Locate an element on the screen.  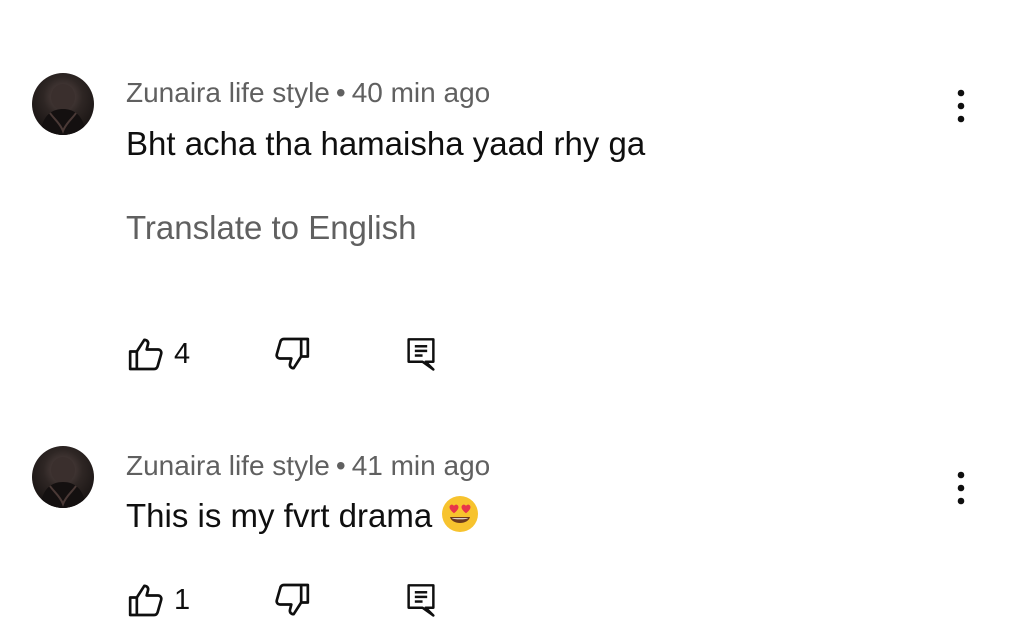
like-count: 1 is located at coordinates (182, 600).